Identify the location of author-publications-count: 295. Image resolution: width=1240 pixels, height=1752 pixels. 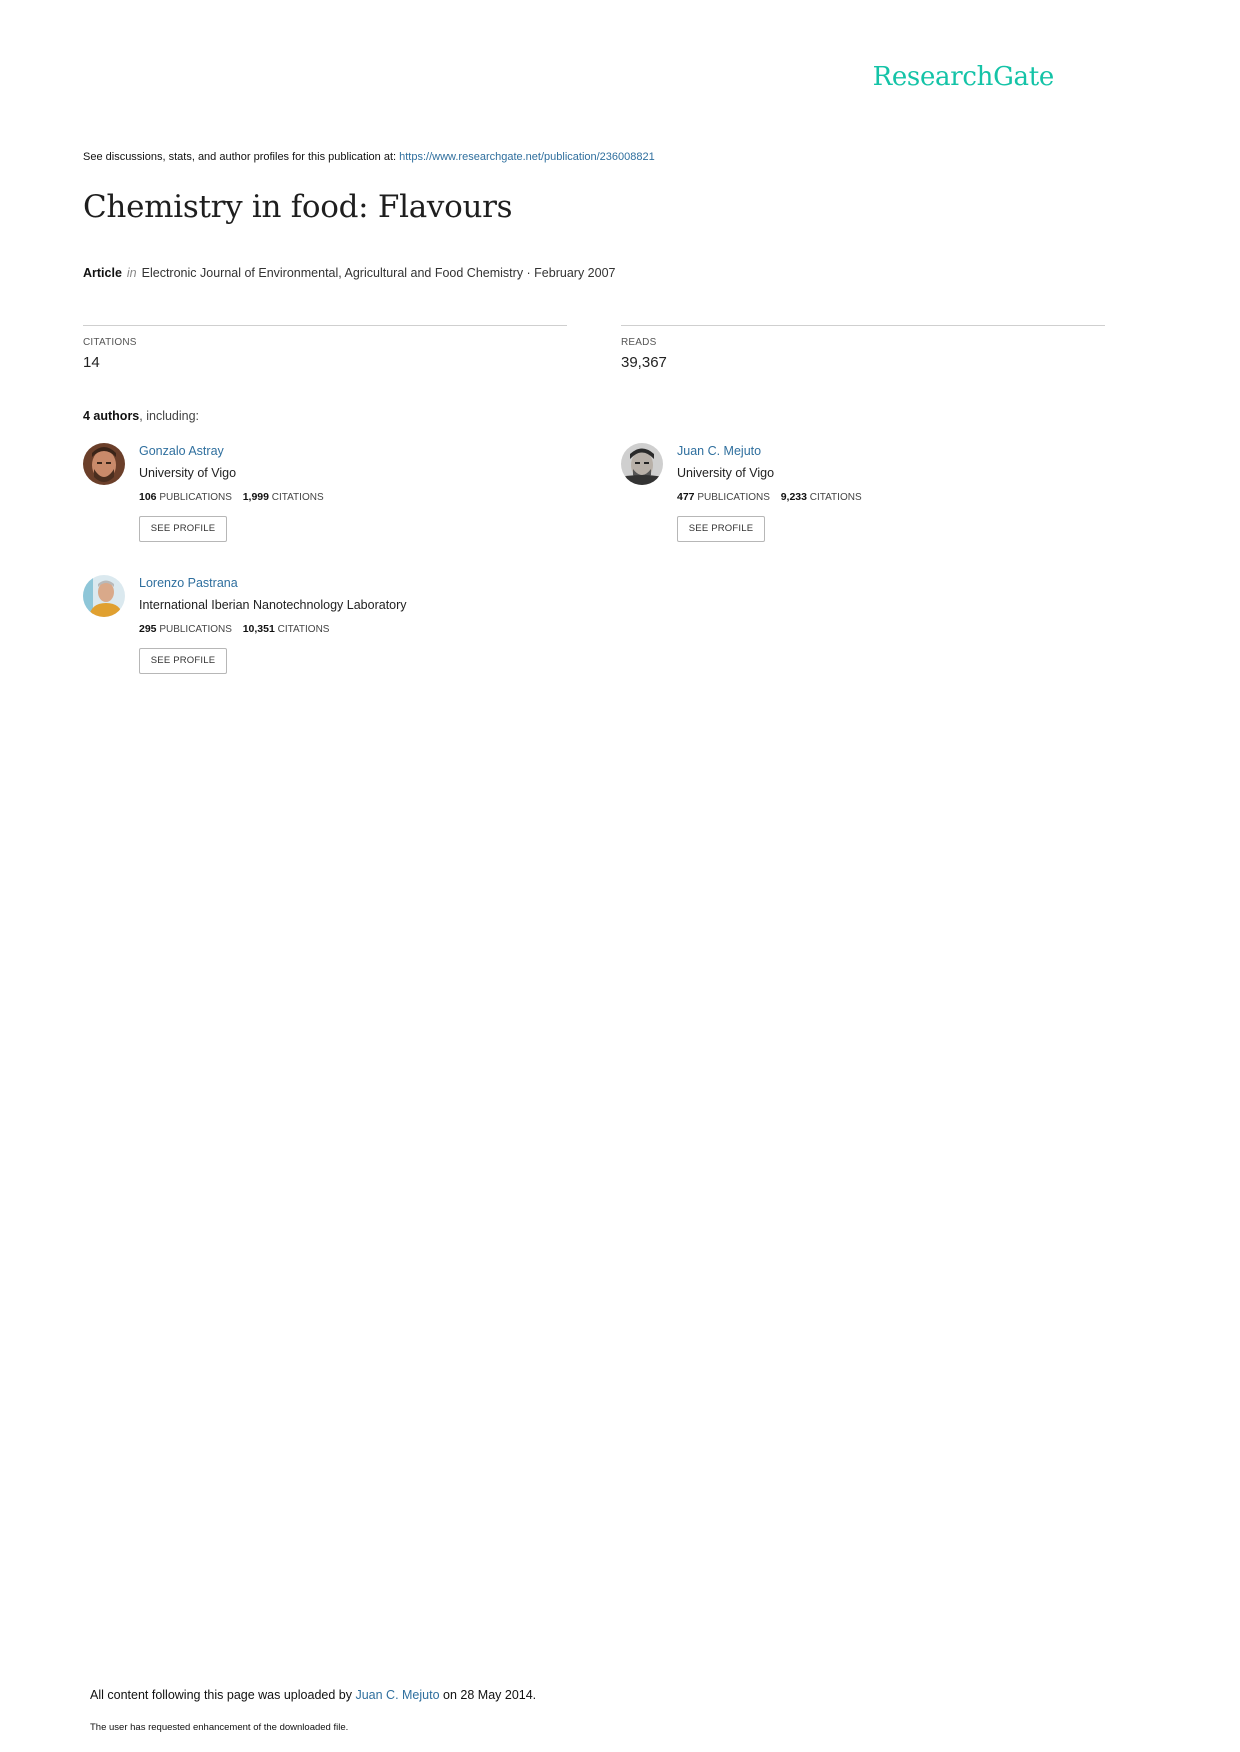
(148, 629).